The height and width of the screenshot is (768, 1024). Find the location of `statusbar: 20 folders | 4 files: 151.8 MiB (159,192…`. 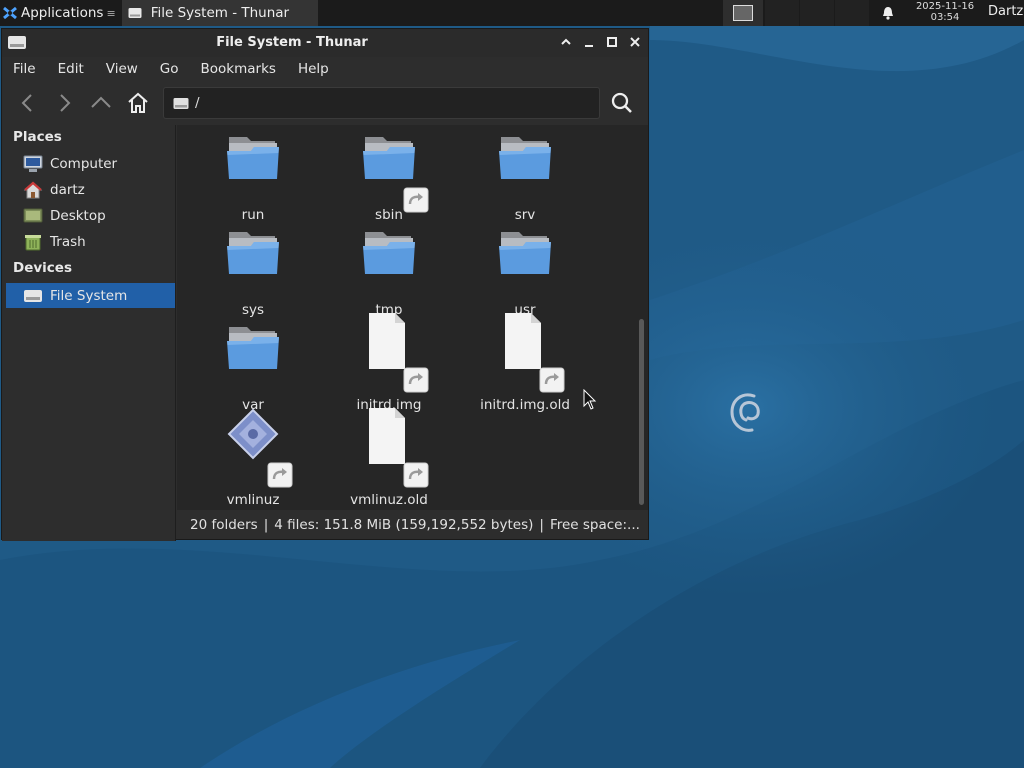

statusbar: 20 folders | 4 files: 151.8 MiB (159,192… is located at coordinates (412, 524).